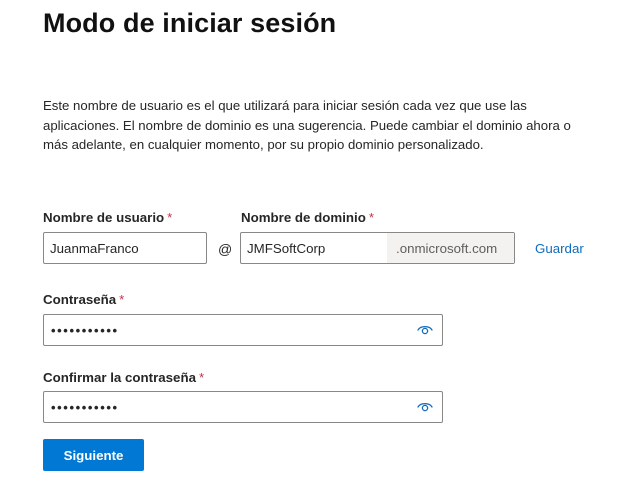 This screenshot has height=497, width=634. I want to click on username-input: JuanmaFranco, so click(125, 248).